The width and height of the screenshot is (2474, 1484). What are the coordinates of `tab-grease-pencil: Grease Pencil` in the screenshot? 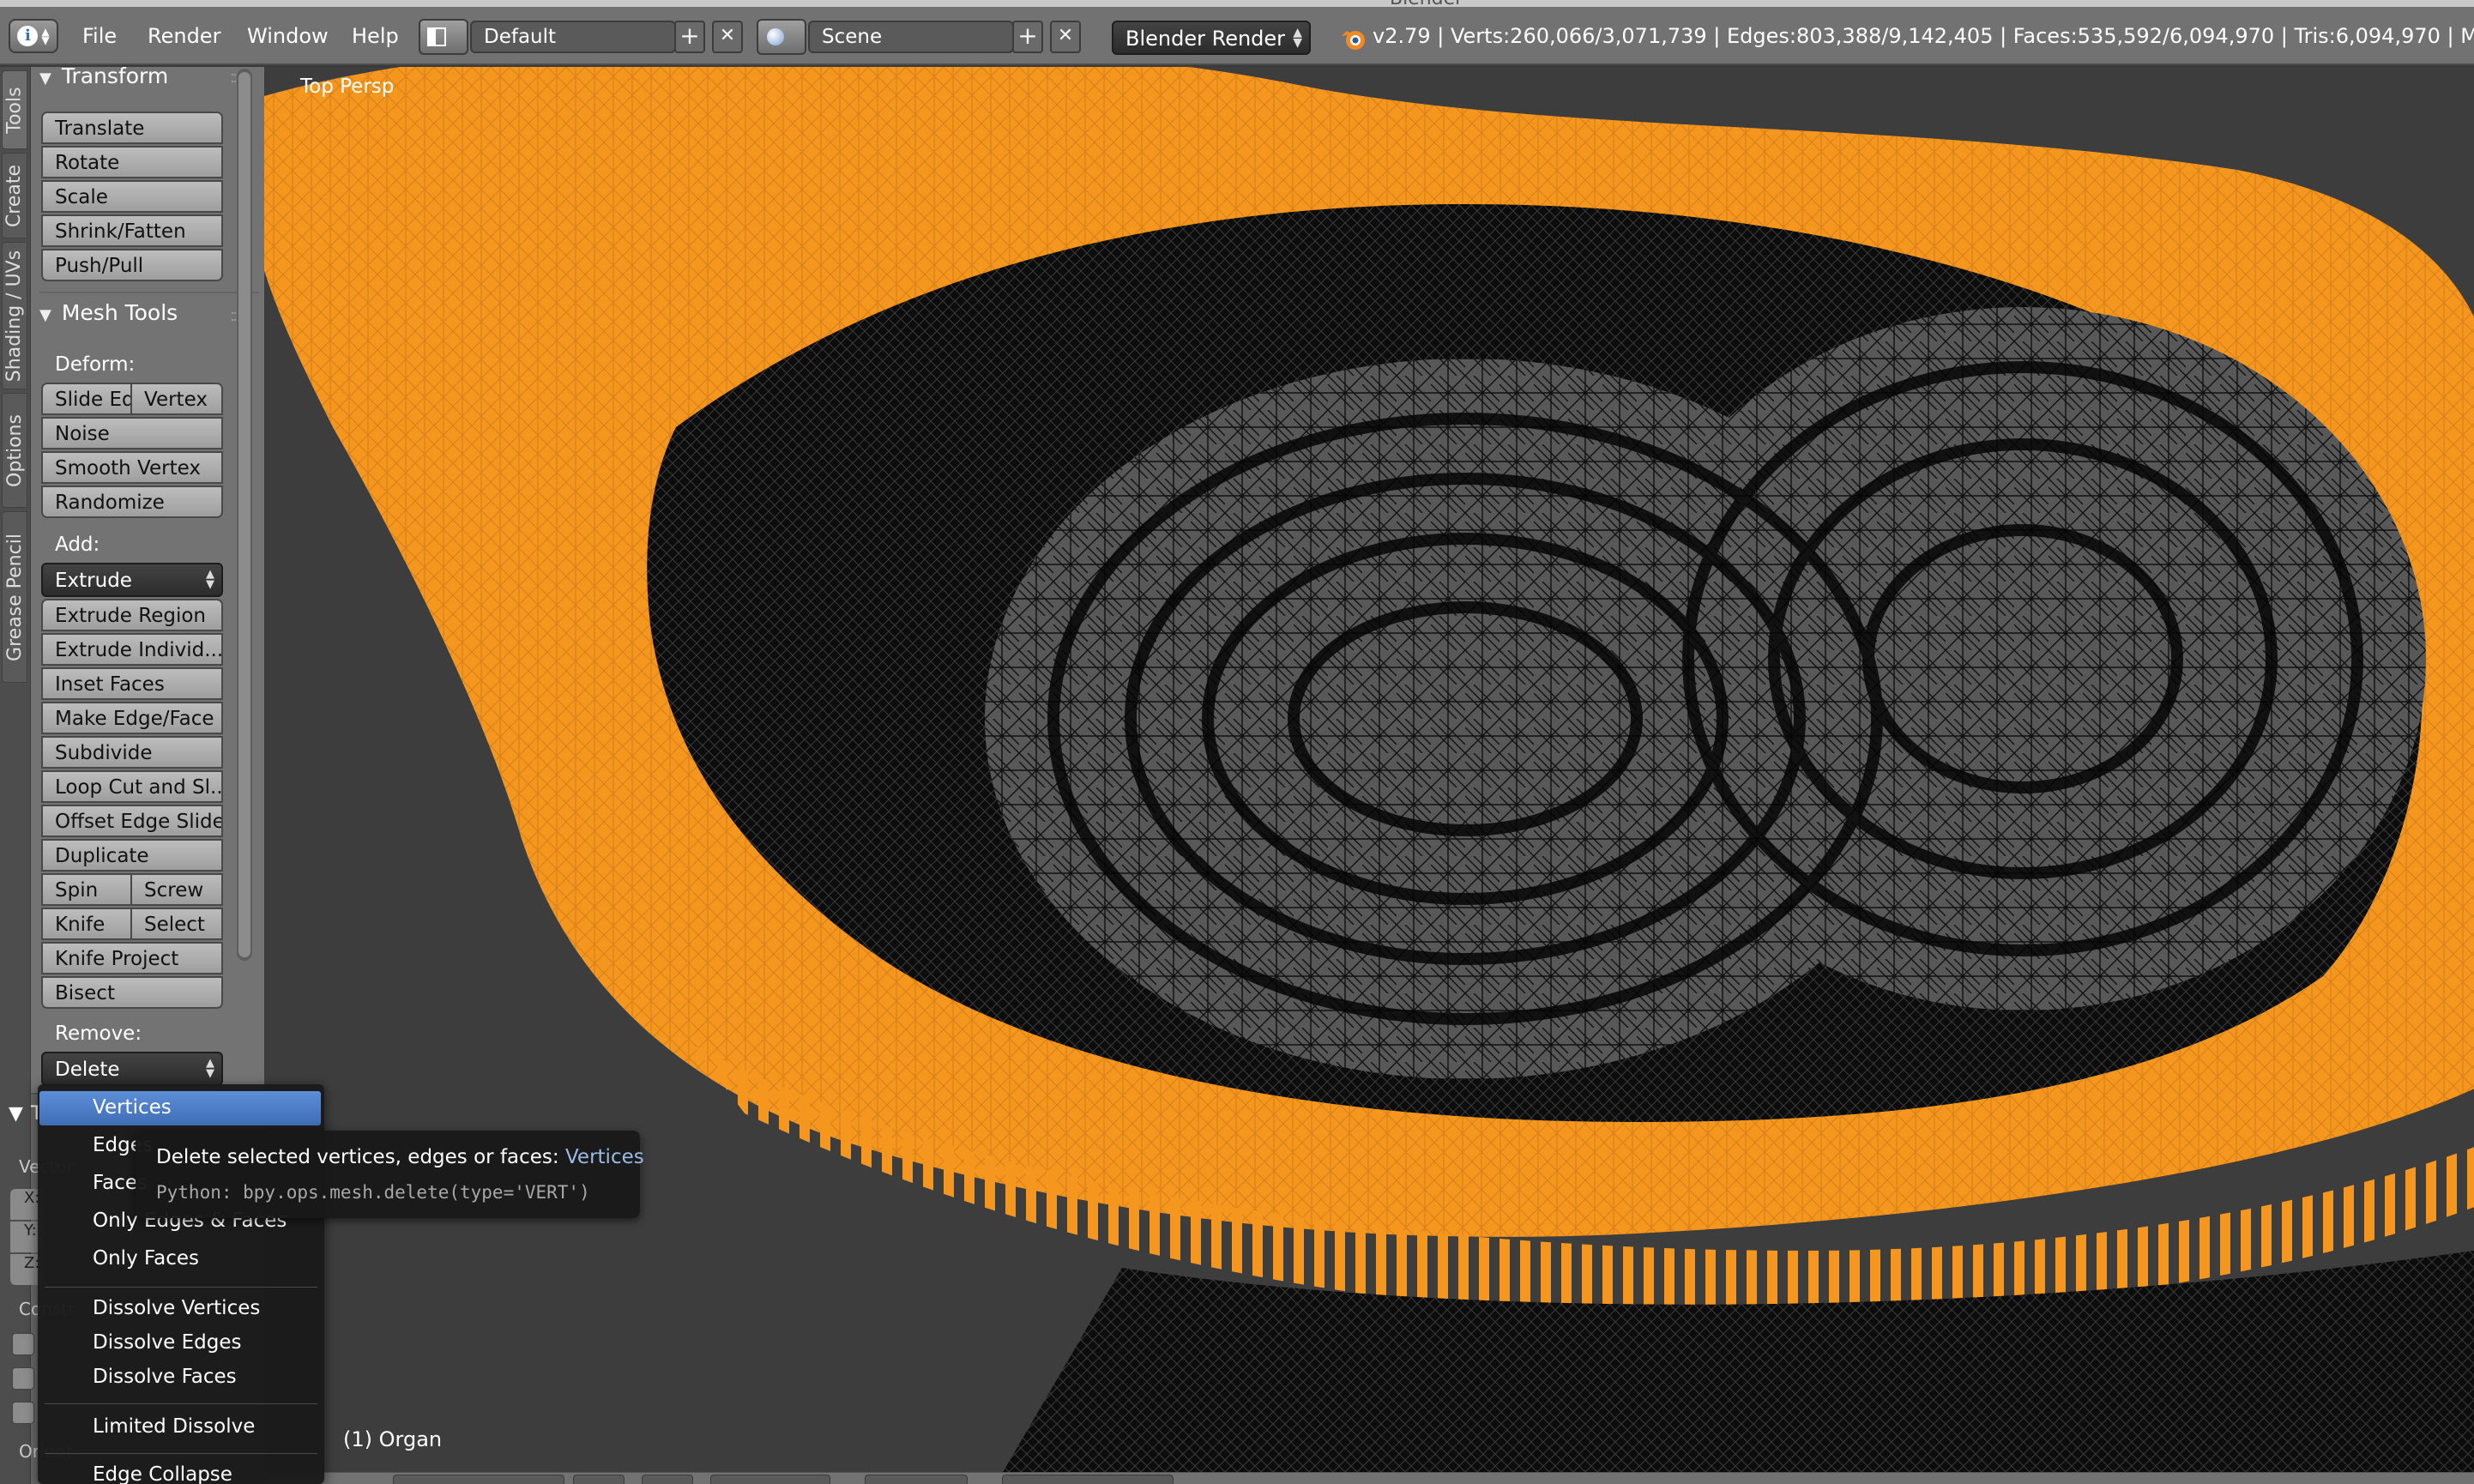 It's located at (14, 597).